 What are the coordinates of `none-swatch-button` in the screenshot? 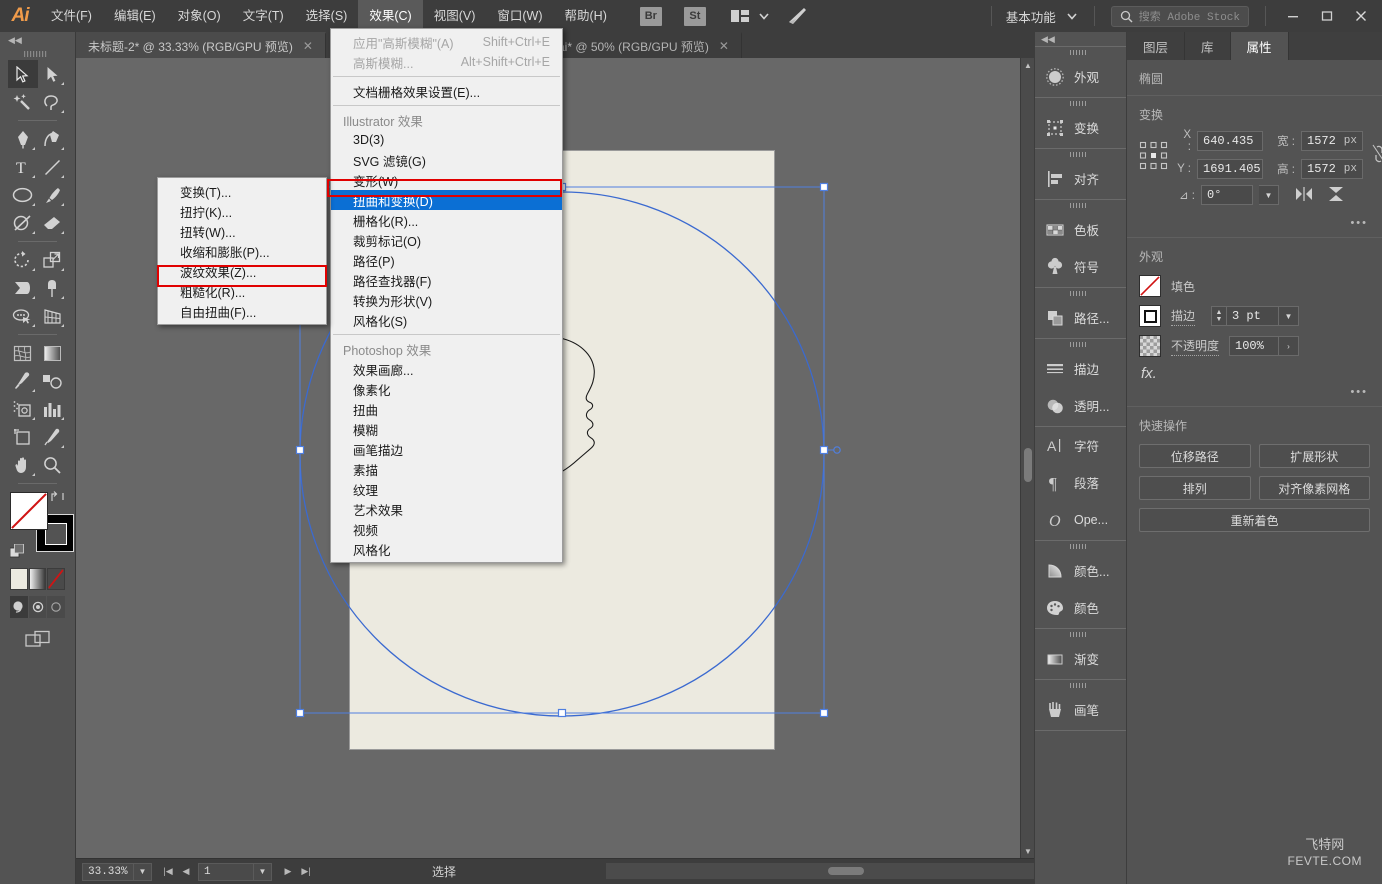 It's located at (56, 579).